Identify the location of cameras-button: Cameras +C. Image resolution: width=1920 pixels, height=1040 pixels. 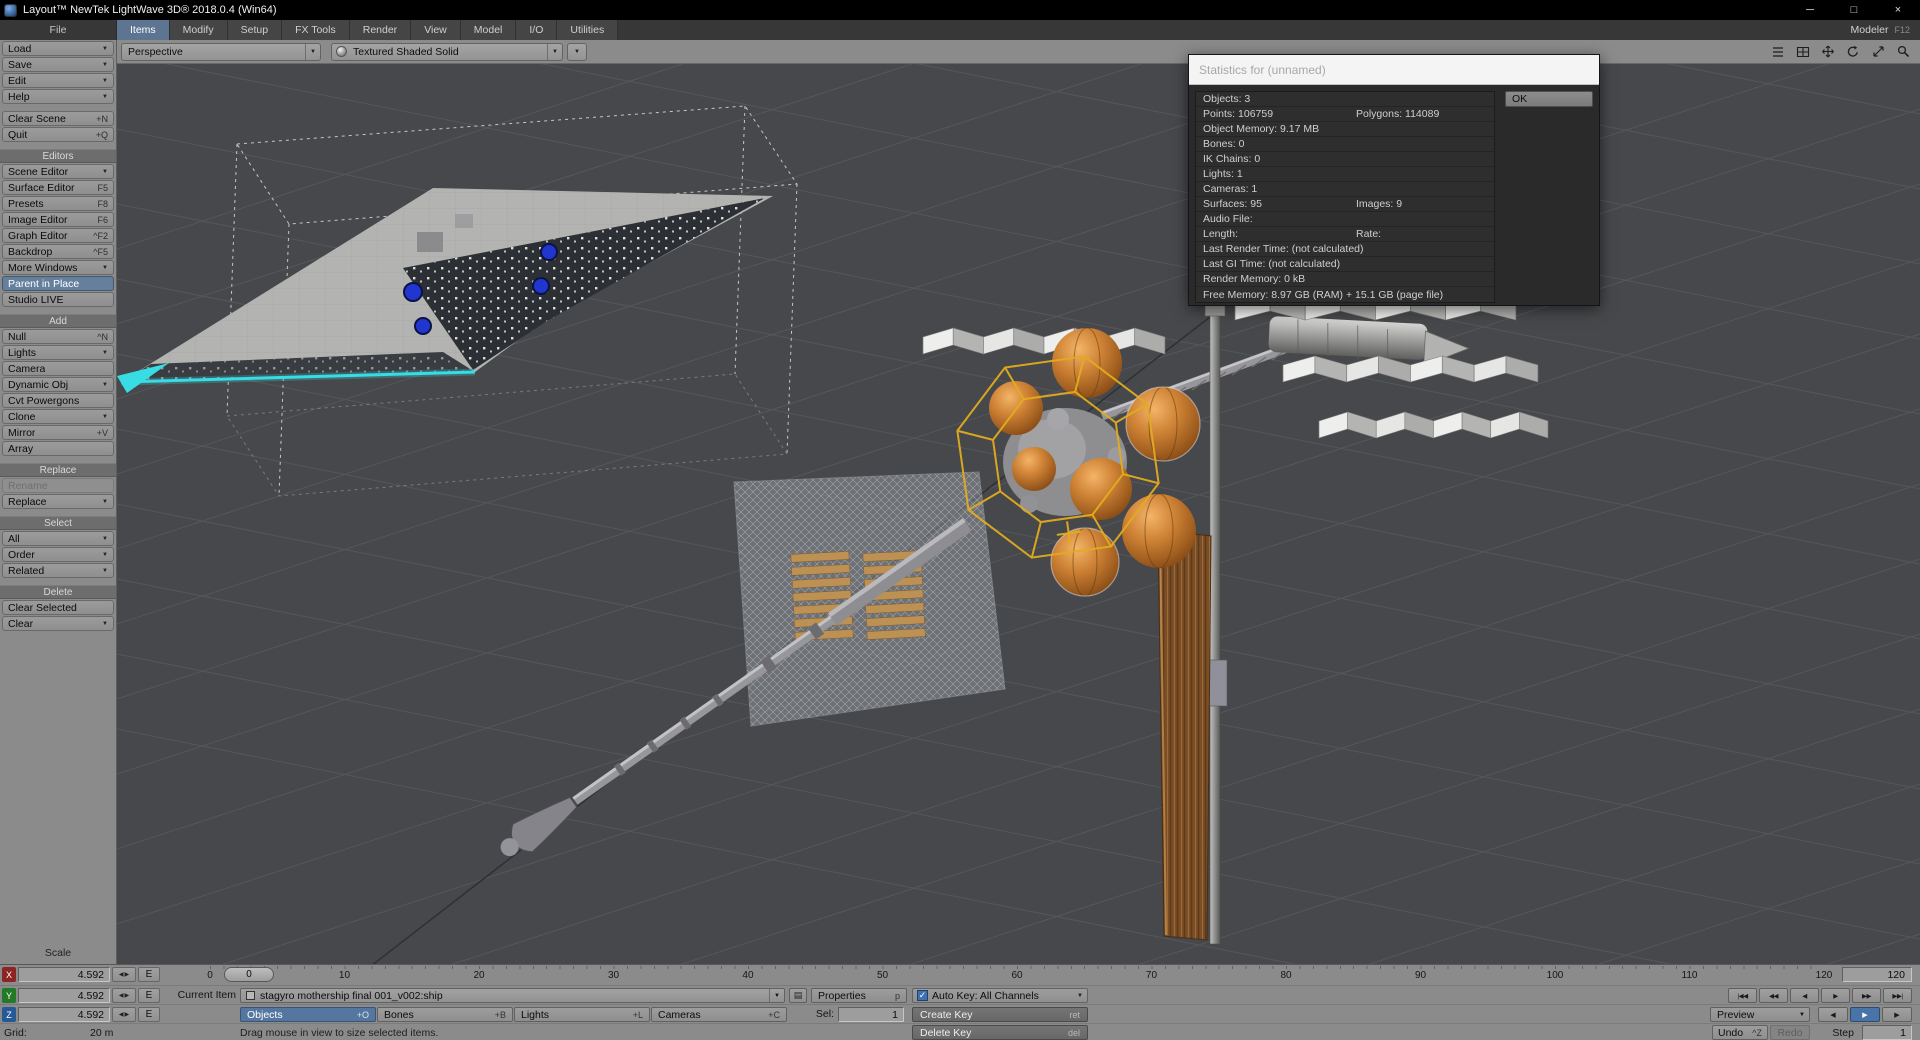
(719, 1014).